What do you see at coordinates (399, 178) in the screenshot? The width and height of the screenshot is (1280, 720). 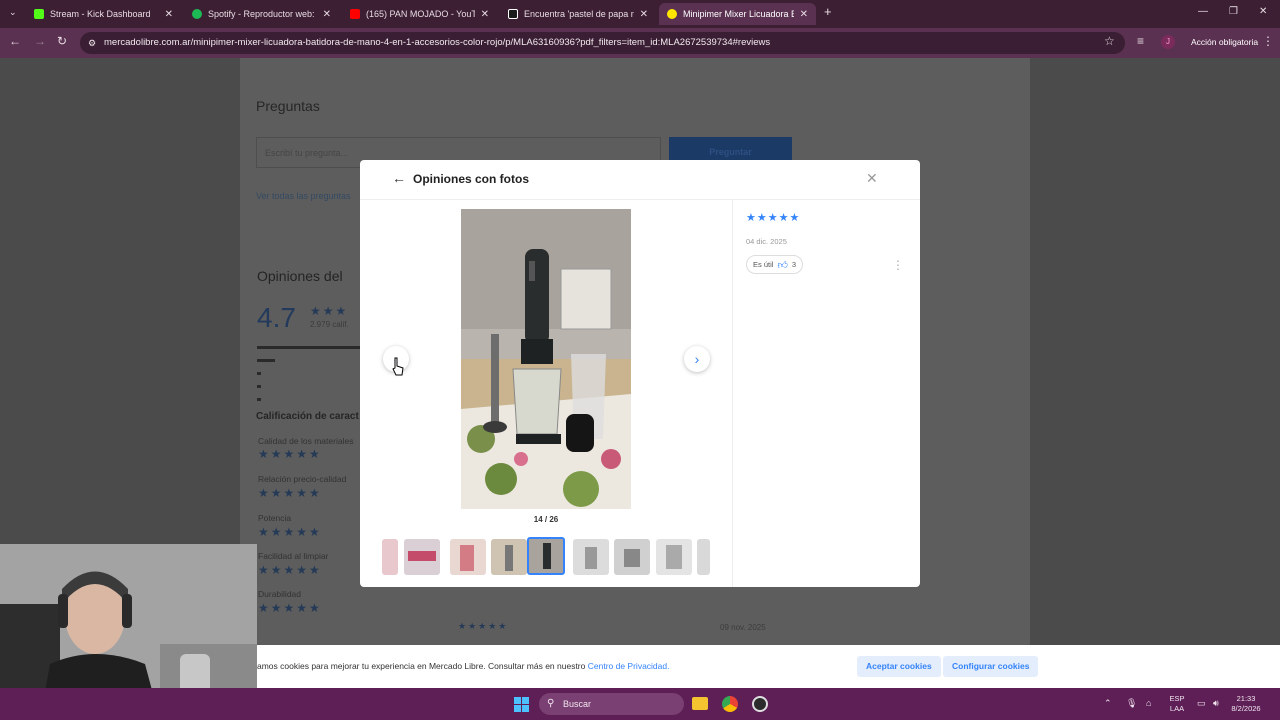 I see `back-arrow-icon: ←` at bounding box center [399, 178].